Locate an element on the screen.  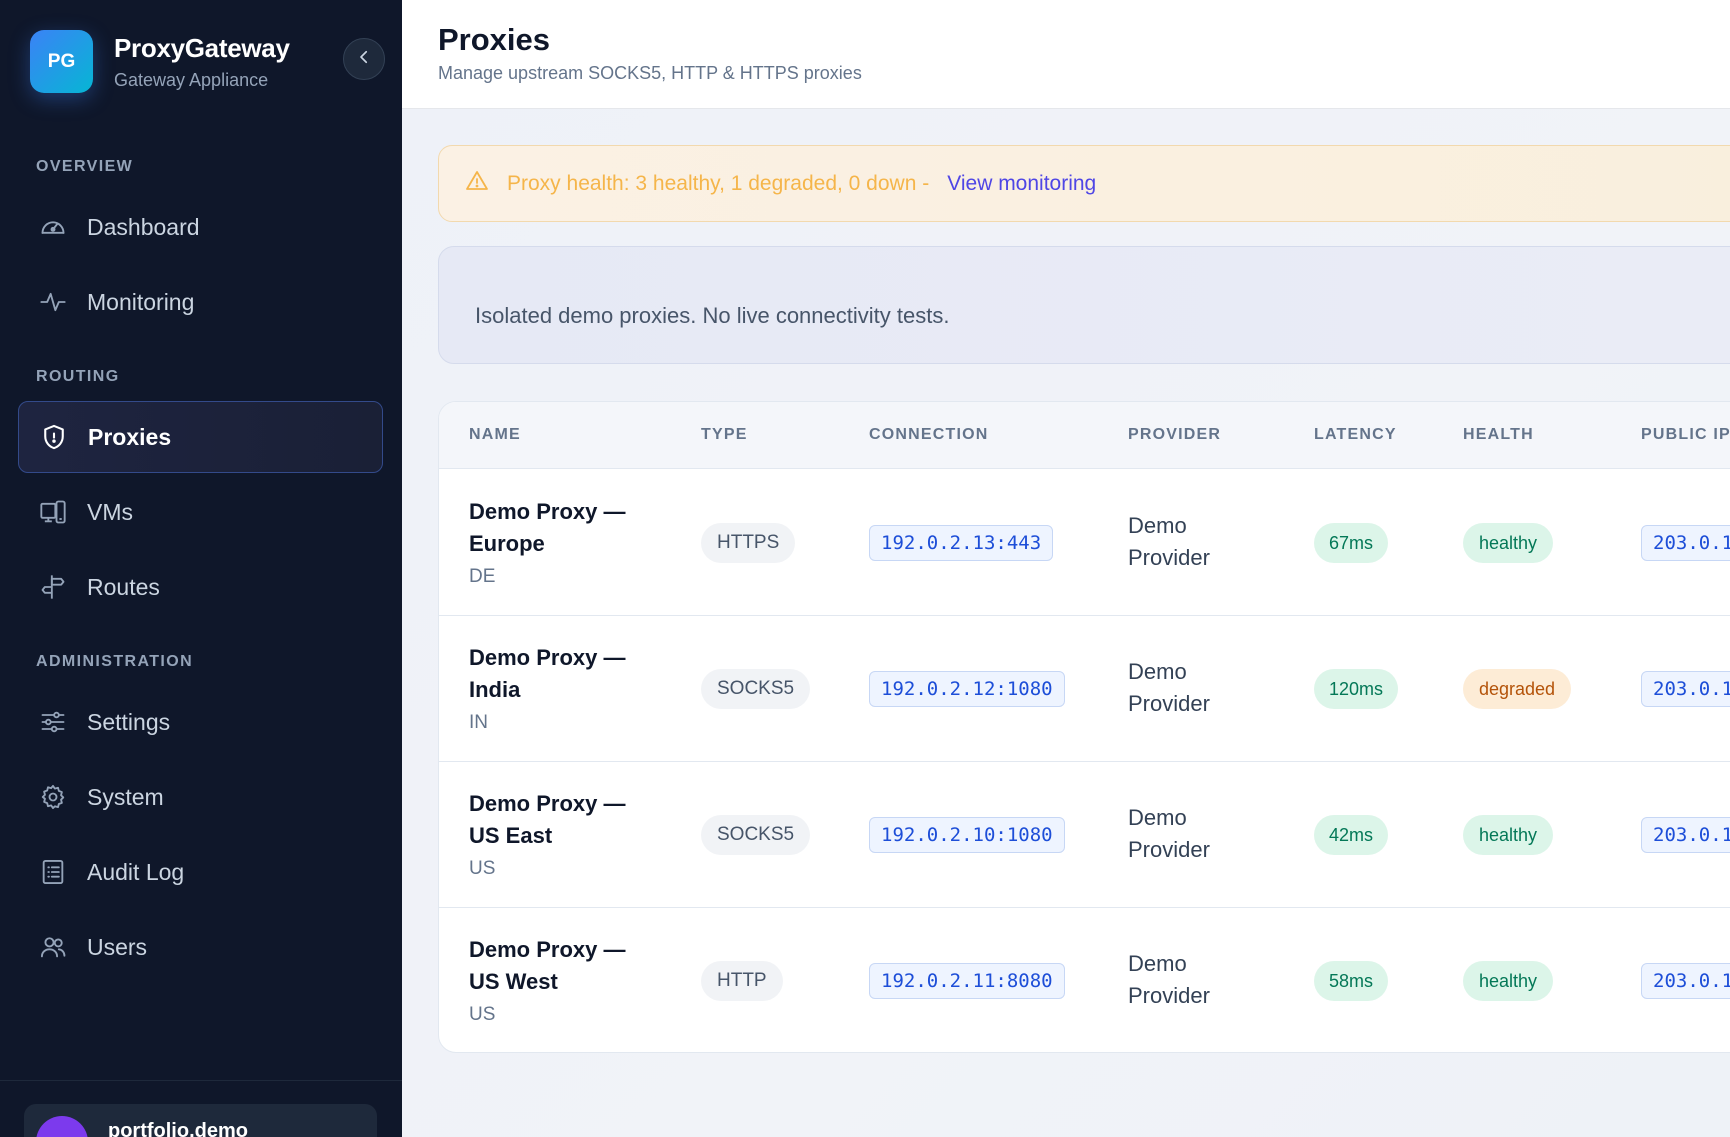
proxy-type-badge: HTTP is located at coordinates (742, 981).